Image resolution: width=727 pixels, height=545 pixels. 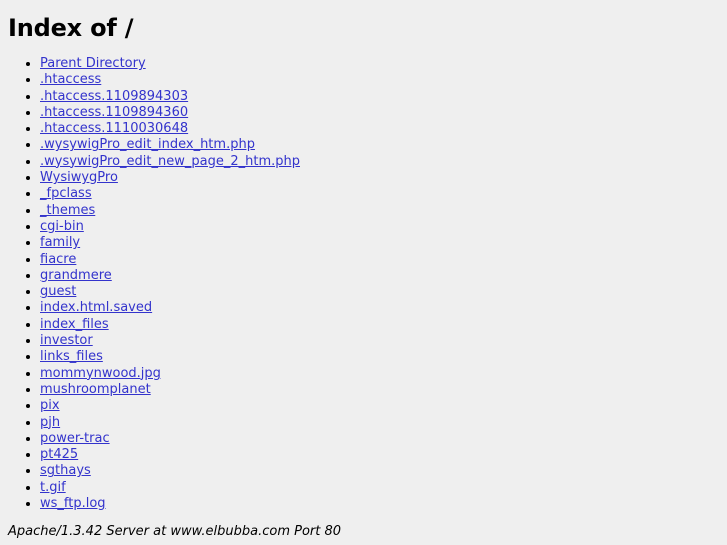 I want to click on list-item: .htaccess, so click(x=383, y=80).